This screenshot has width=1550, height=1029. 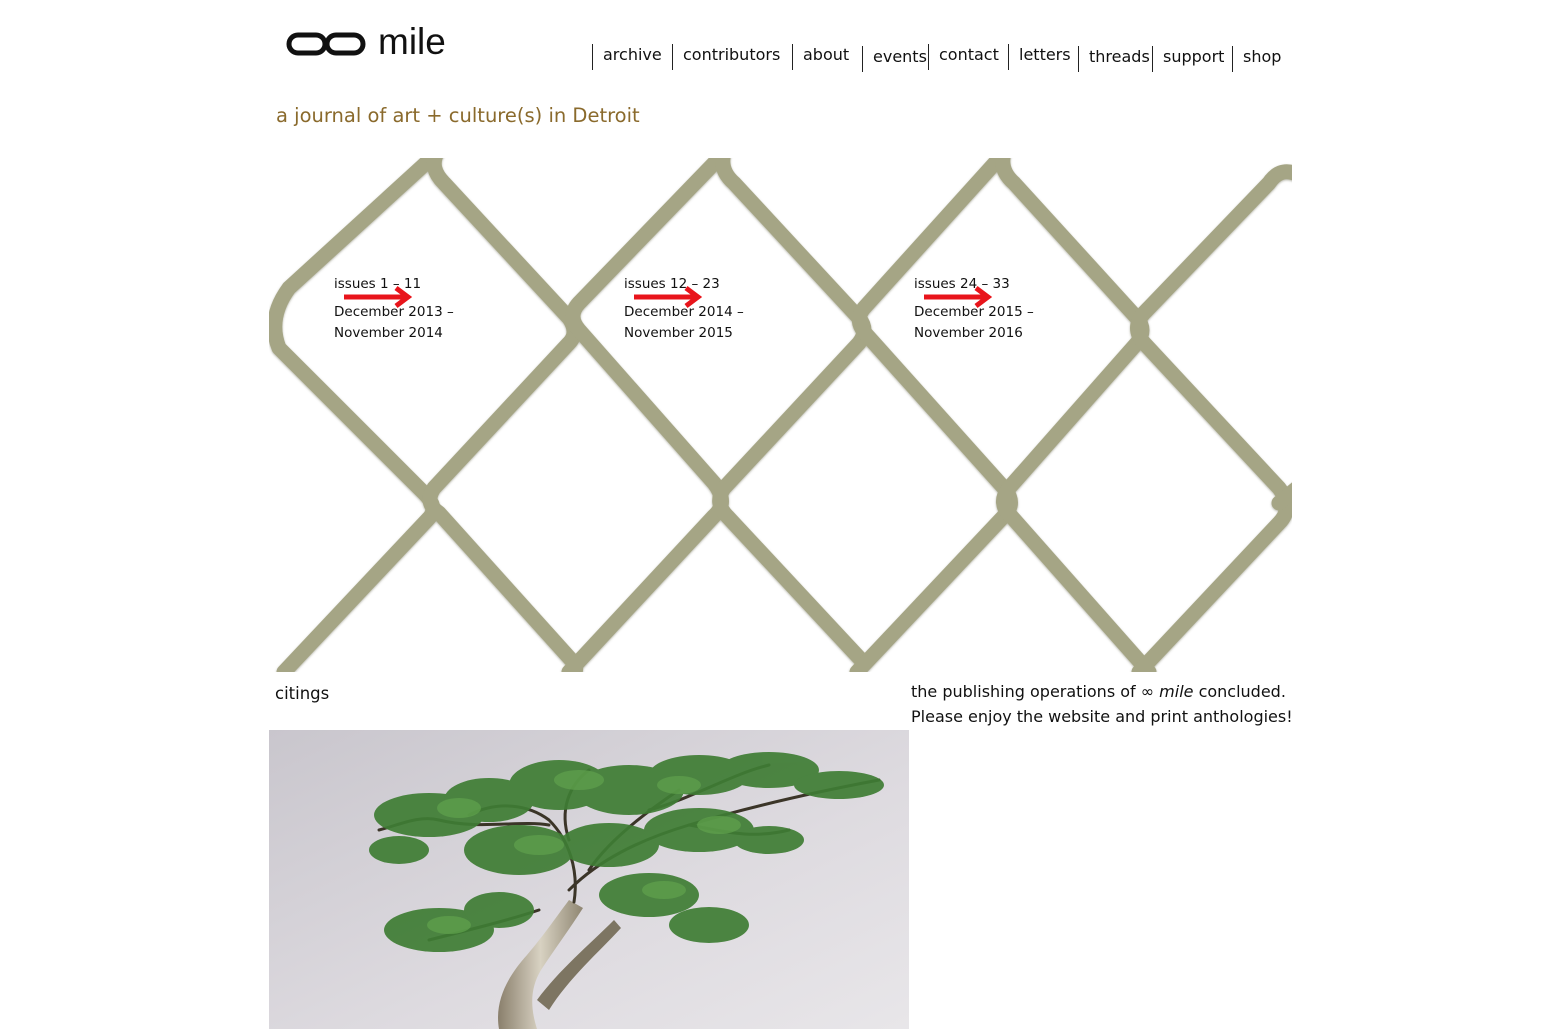 I want to click on infinity-logo-icon, so click(x=326, y=44).